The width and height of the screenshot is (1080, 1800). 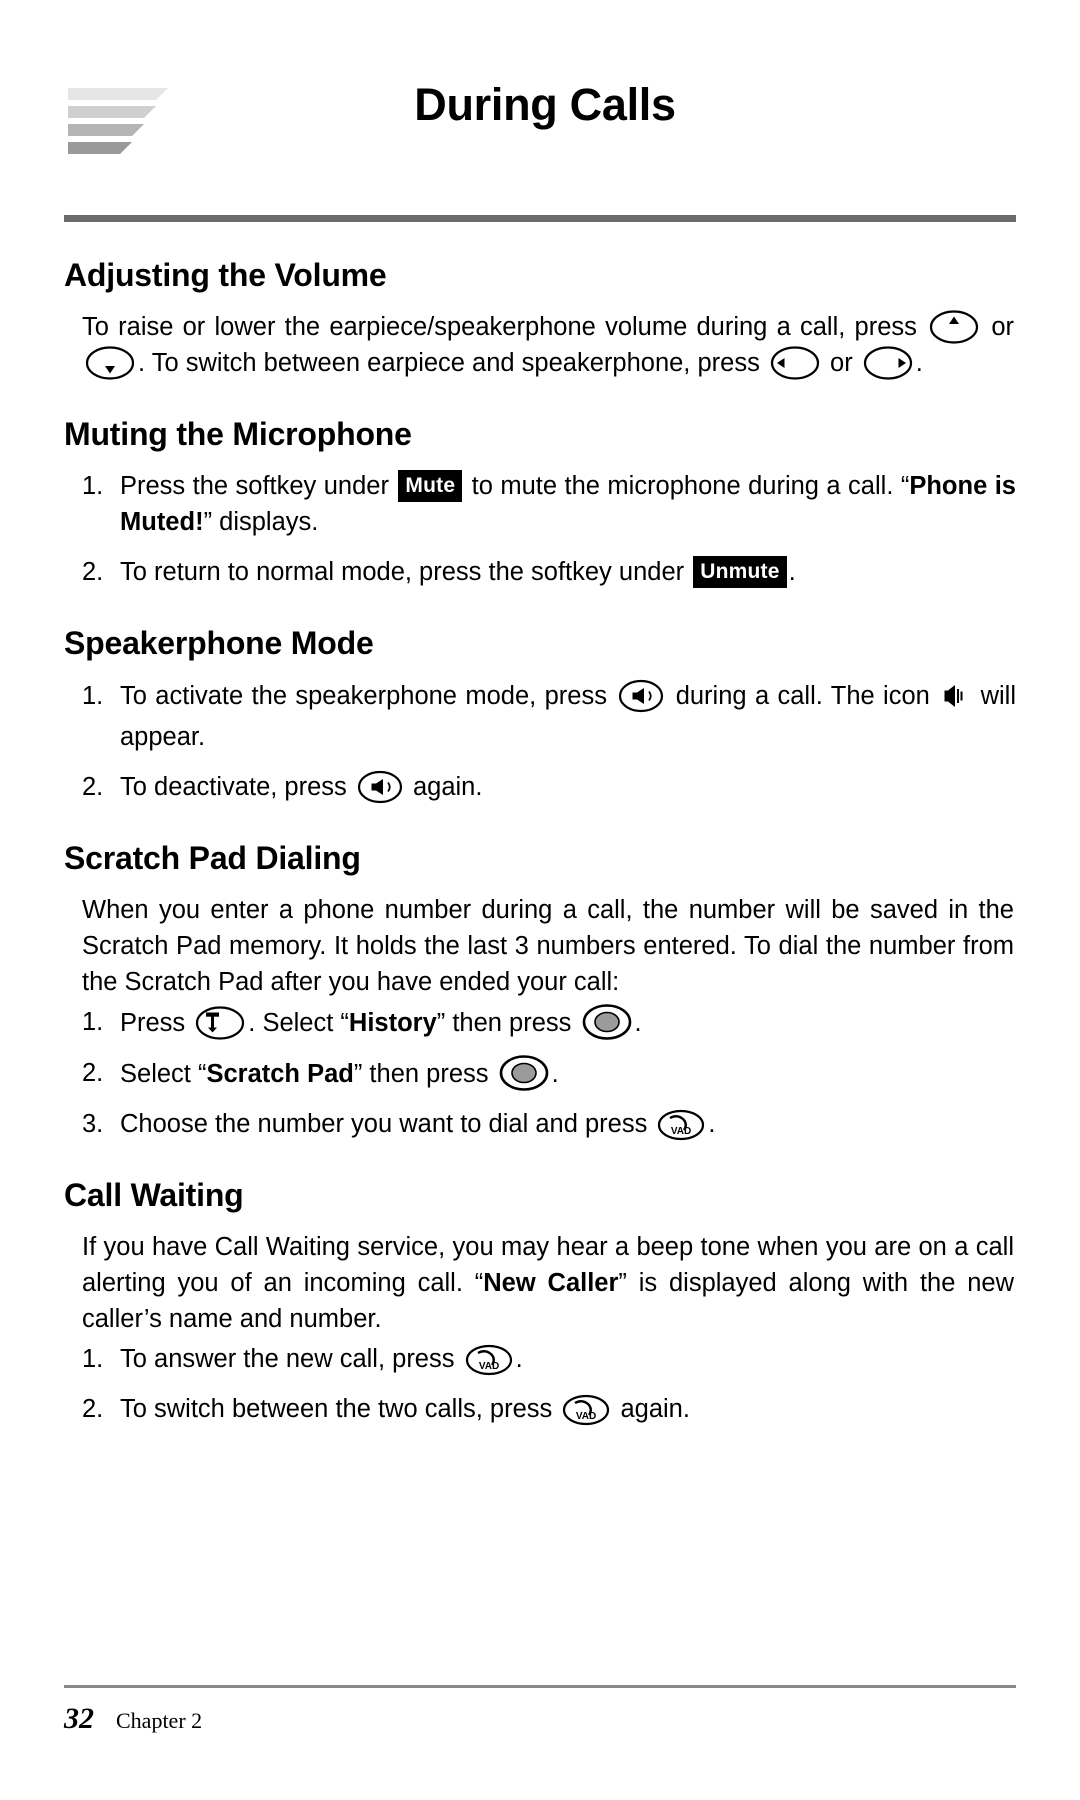 What do you see at coordinates (549, 787) in the screenshot?
I see `list-item: 2. To deactivate, press again.` at bounding box center [549, 787].